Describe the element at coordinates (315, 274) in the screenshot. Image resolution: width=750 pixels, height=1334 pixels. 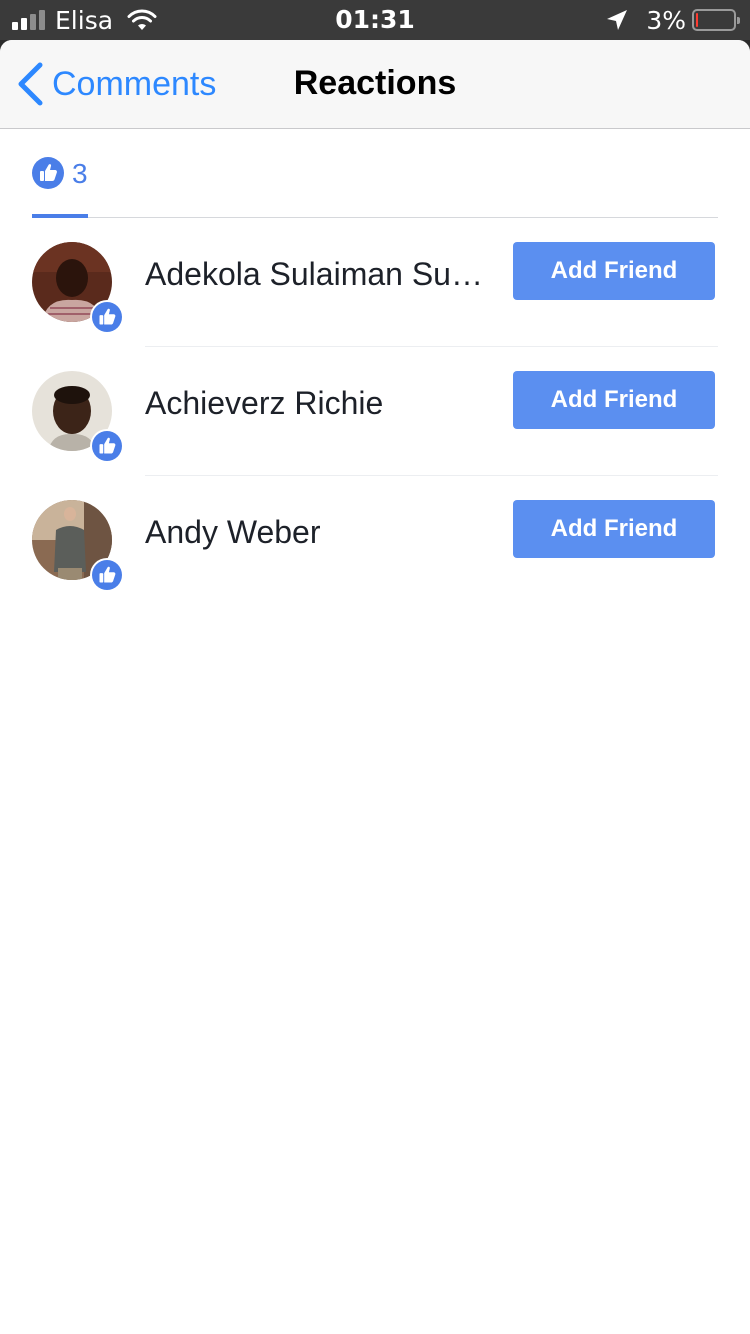
I see `reactor-name: Adekola Sulaiman Sulaimon` at that location.